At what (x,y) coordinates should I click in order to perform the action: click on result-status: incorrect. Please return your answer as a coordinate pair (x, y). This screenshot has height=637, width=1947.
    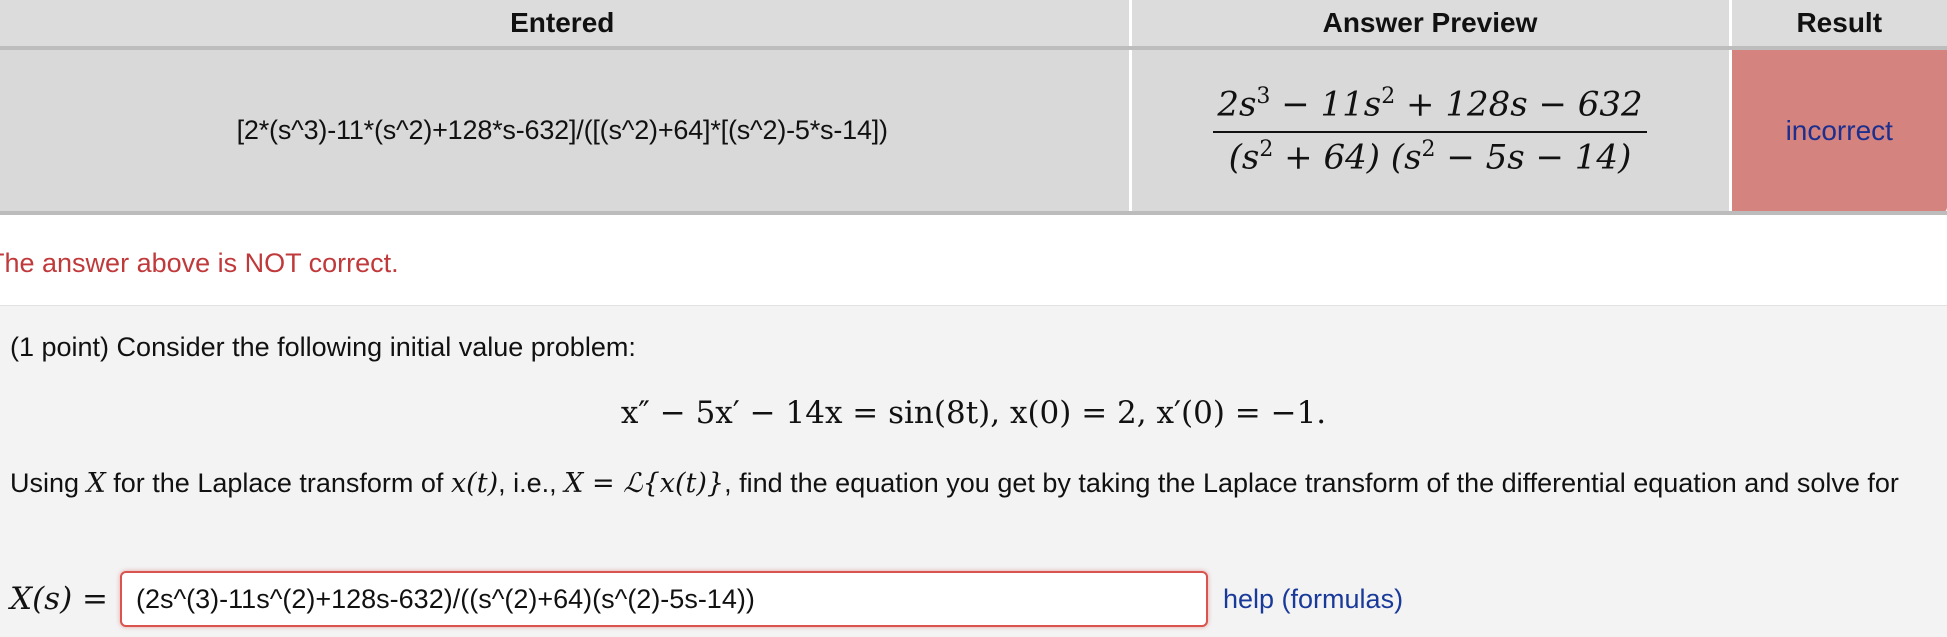
    Looking at the image, I should click on (1839, 130).